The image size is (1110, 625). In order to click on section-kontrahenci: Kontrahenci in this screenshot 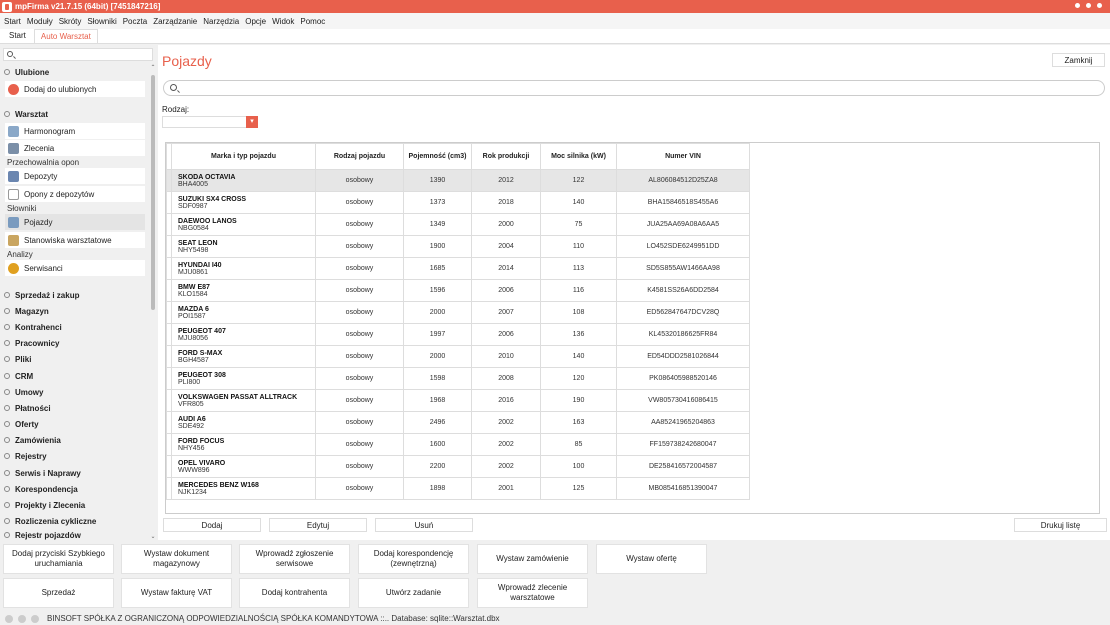, I will do `click(75, 327)`.